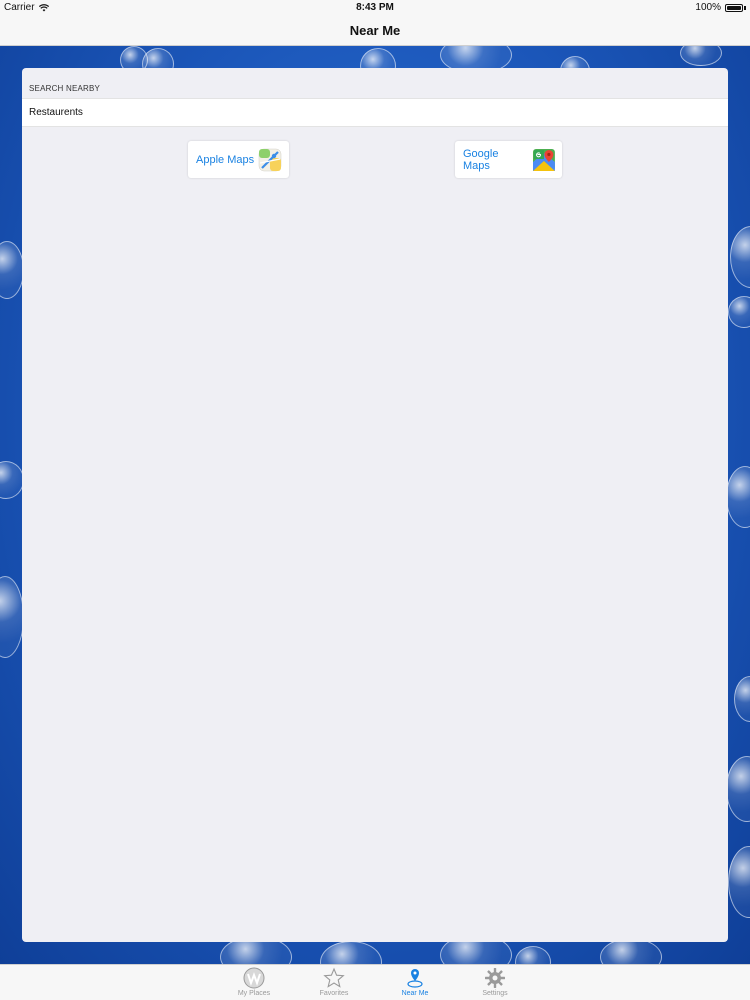 The height and width of the screenshot is (1000, 750). I want to click on google-maps-label: Google Maps, so click(481, 159).